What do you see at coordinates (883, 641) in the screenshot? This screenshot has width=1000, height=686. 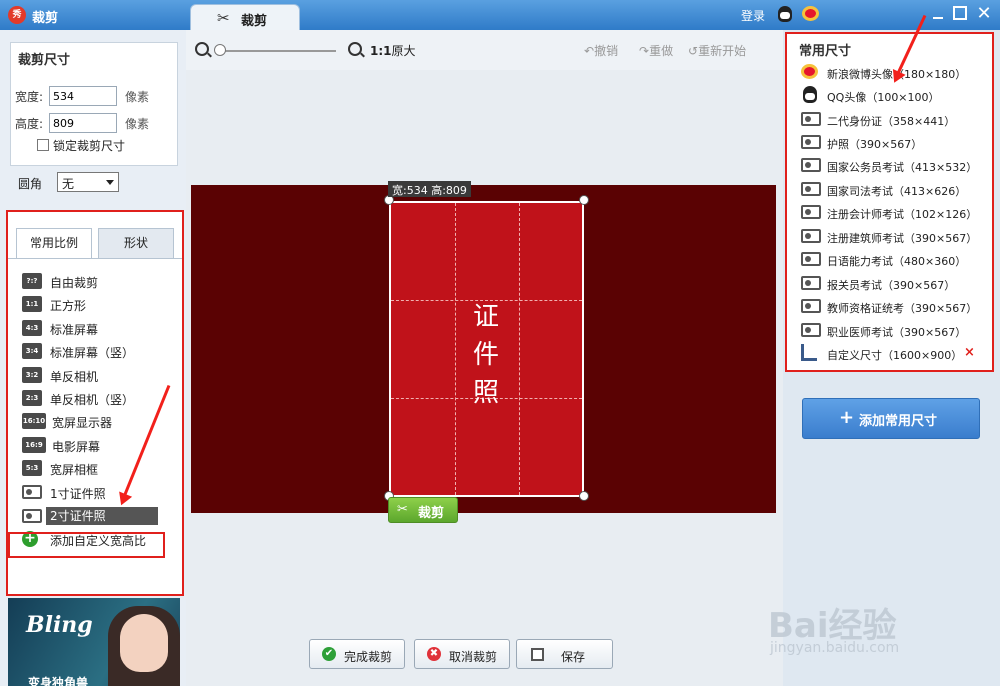 I see `baidu-watermark: Bai经验 jingyan.baidu.com` at bounding box center [883, 641].